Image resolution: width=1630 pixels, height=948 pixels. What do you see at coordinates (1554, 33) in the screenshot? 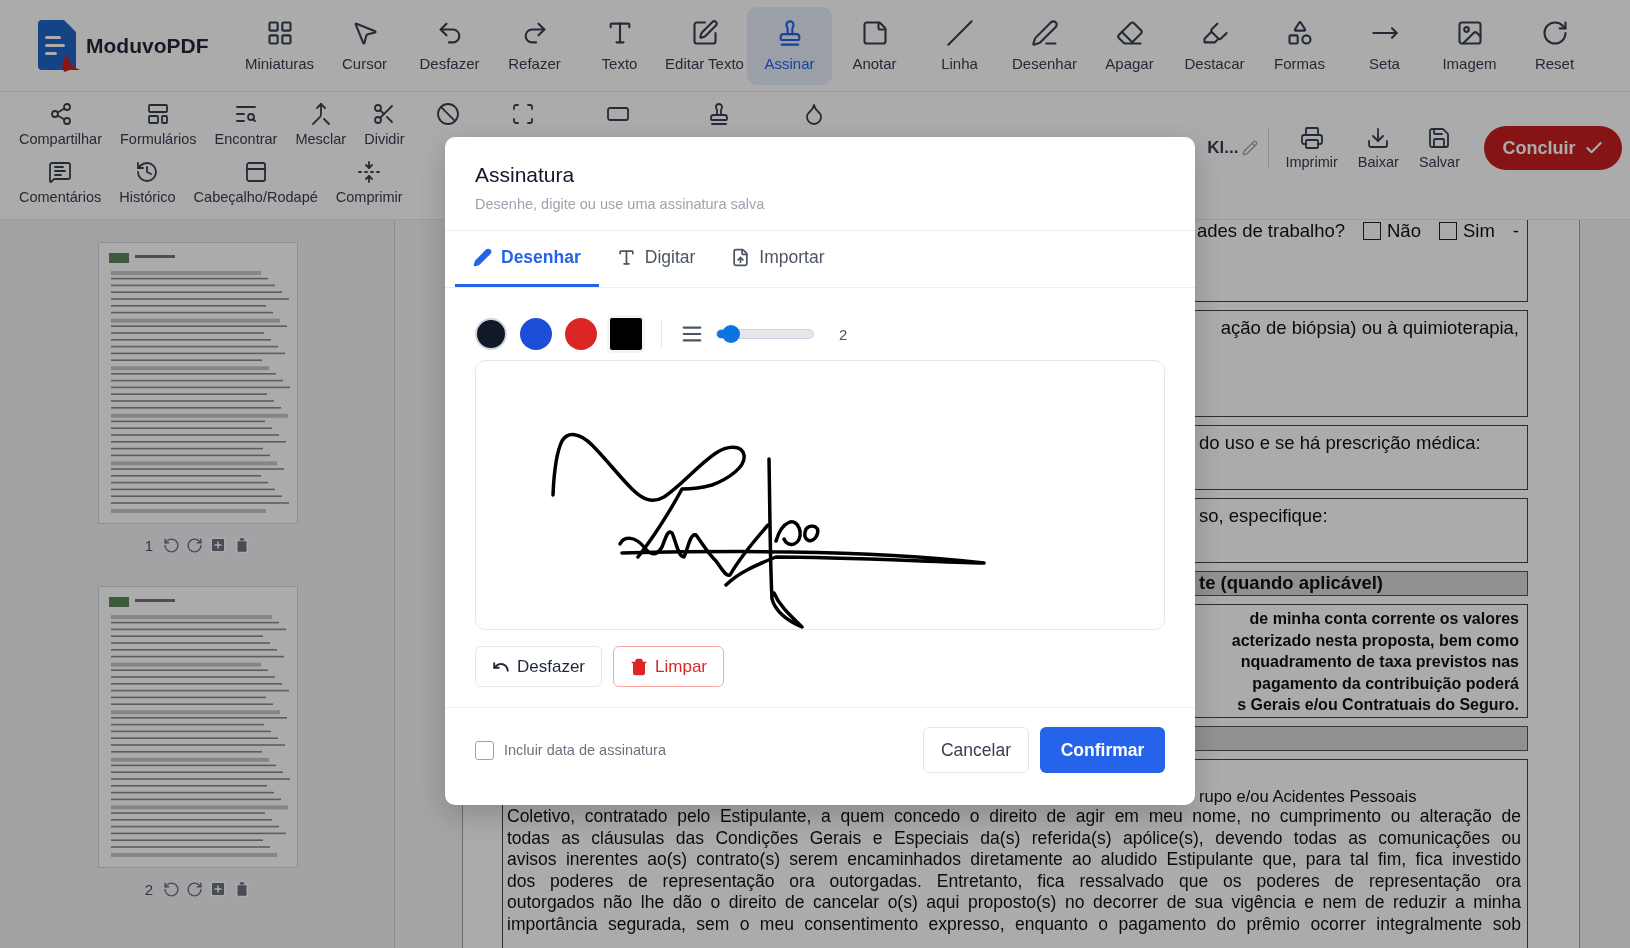
I see `reload-icon` at bounding box center [1554, 33].